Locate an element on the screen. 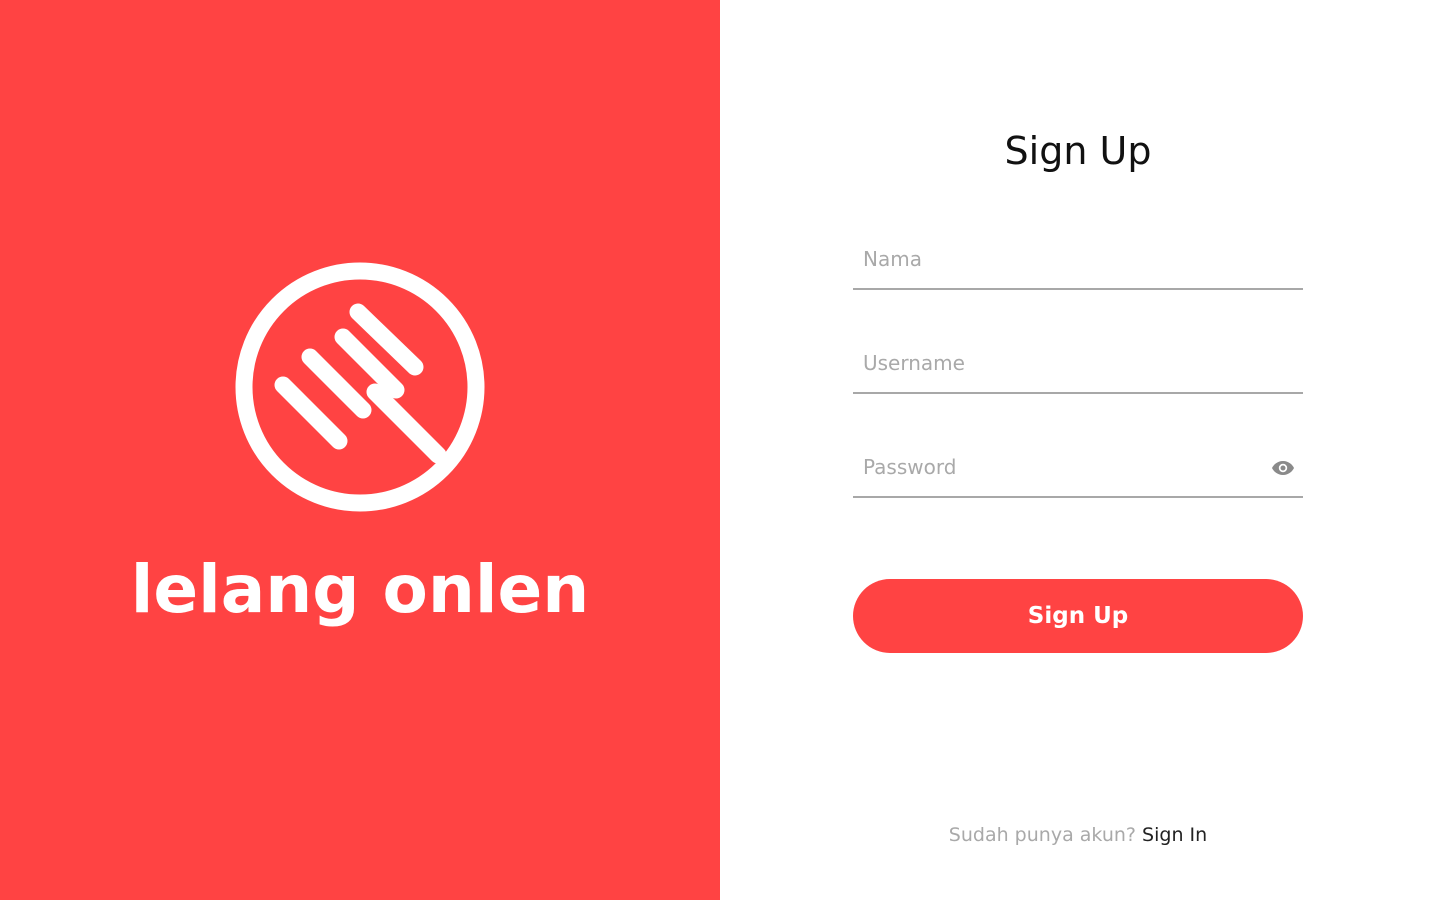 This screenshot has height=900, width=1440. signup-button: Sign Up is located at coordinates (1078, 616).